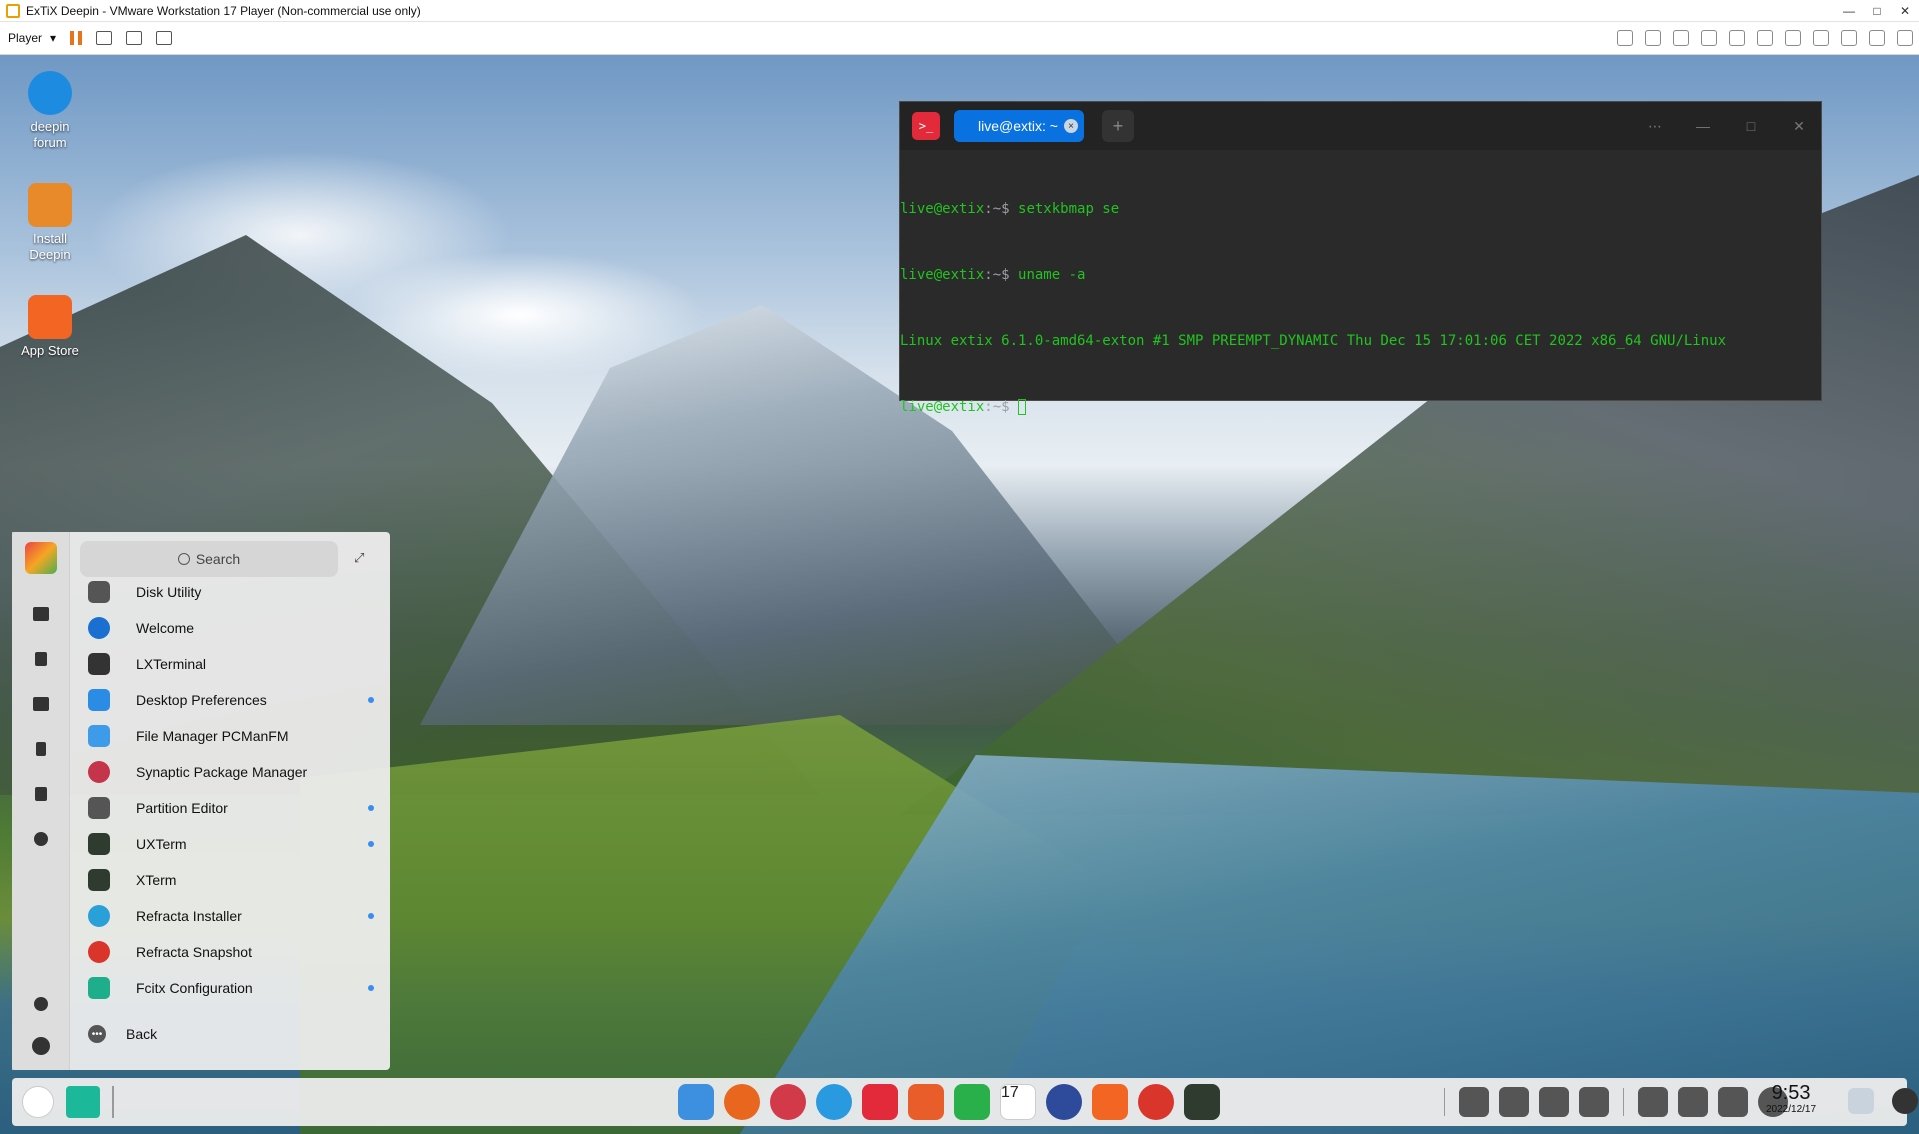  Describe the element at coordinates (218, 559) in the screenshot. I see `search-placeholder: Search` at that location.